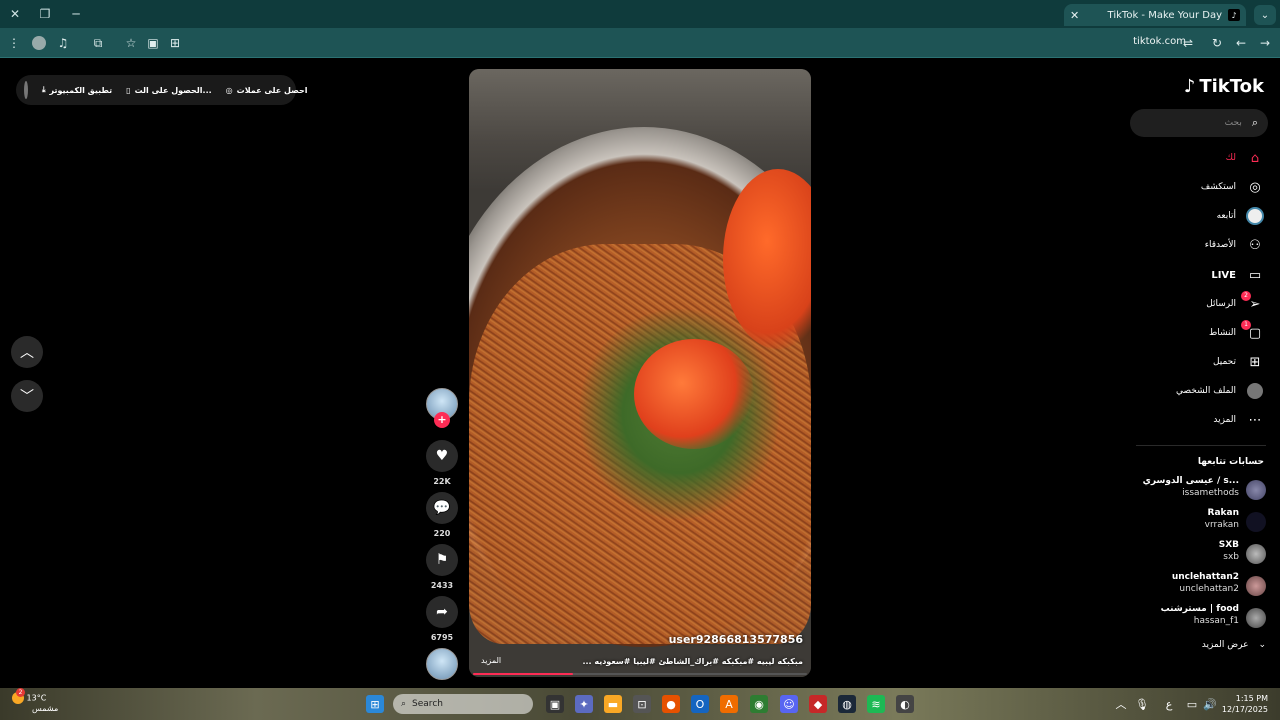 The image size is (1280, 720). I want to click on bookmark-star-icon: ☆, so click(131, 43).